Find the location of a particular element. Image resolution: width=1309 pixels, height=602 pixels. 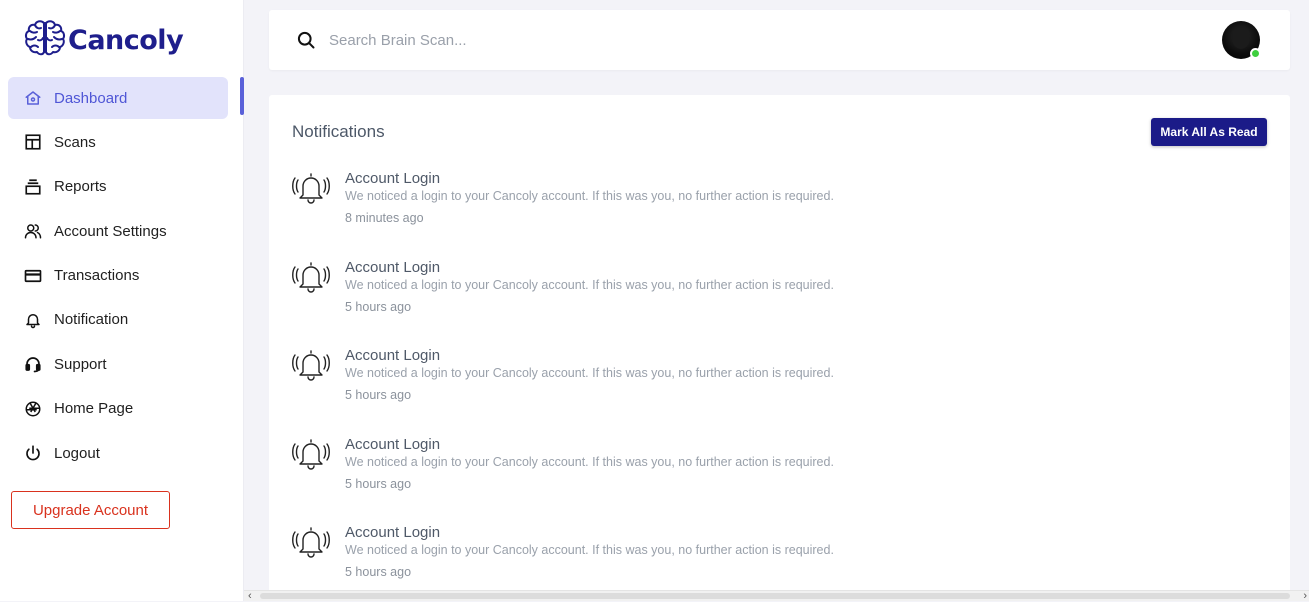

brain-icon is located at coordinates (45, 40).